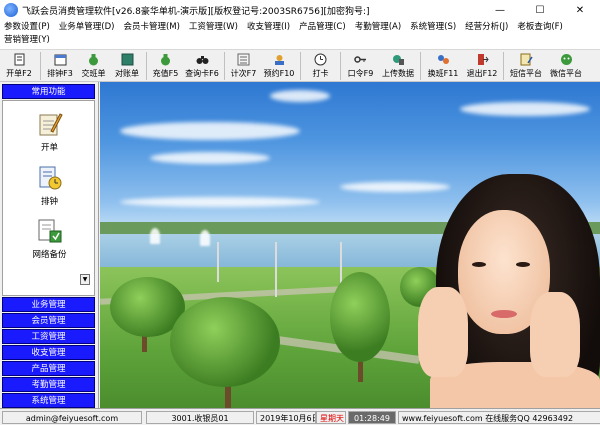 The image size is (600, 425). I want to click on category-attendance: 考勤管理, so click(48, 384).